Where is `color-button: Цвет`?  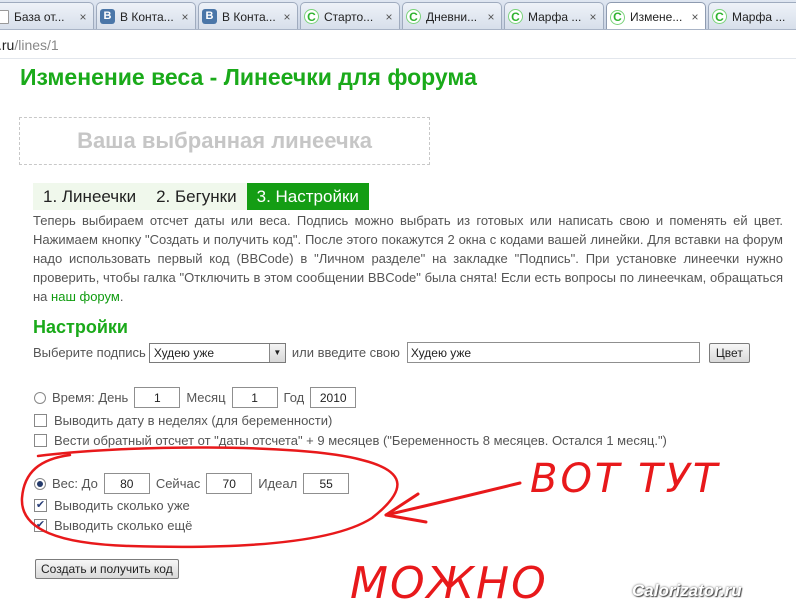
color-button: Цвет is located at coordinates (729, 352).